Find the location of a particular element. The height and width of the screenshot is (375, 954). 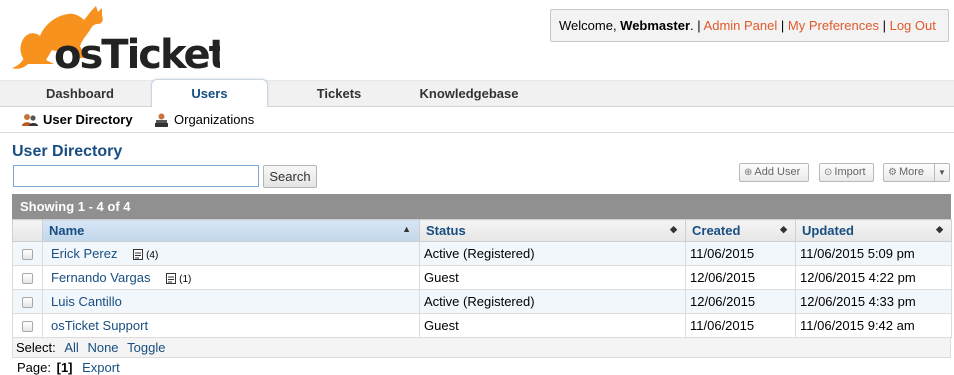

table-header-row: Name ▲ Status ◆ Created ◆ Updated ◆ is located at coordinates (482, 230).